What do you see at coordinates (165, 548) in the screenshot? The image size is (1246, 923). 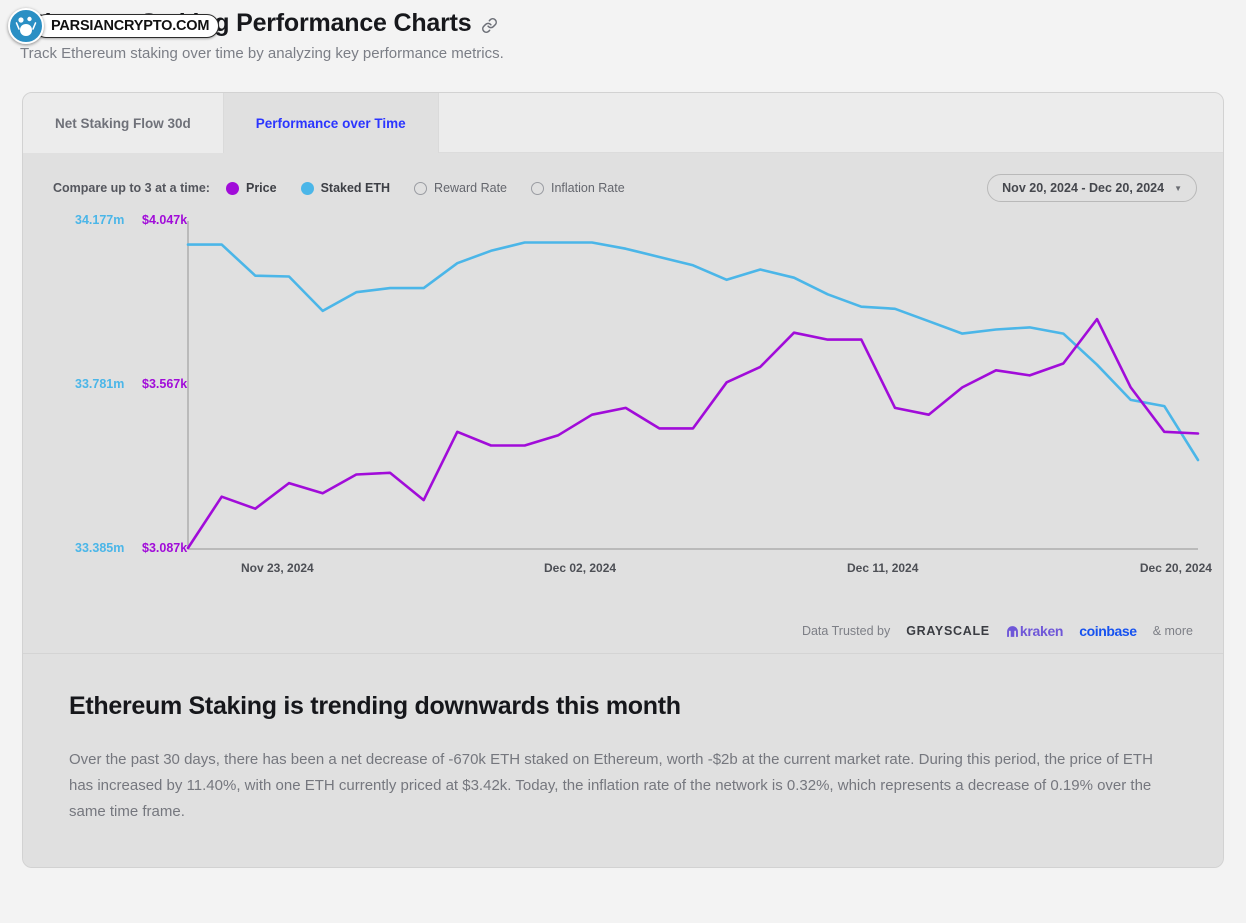 I see `y-tick-price-2: $3.087k` at bounding box center [165, 548].